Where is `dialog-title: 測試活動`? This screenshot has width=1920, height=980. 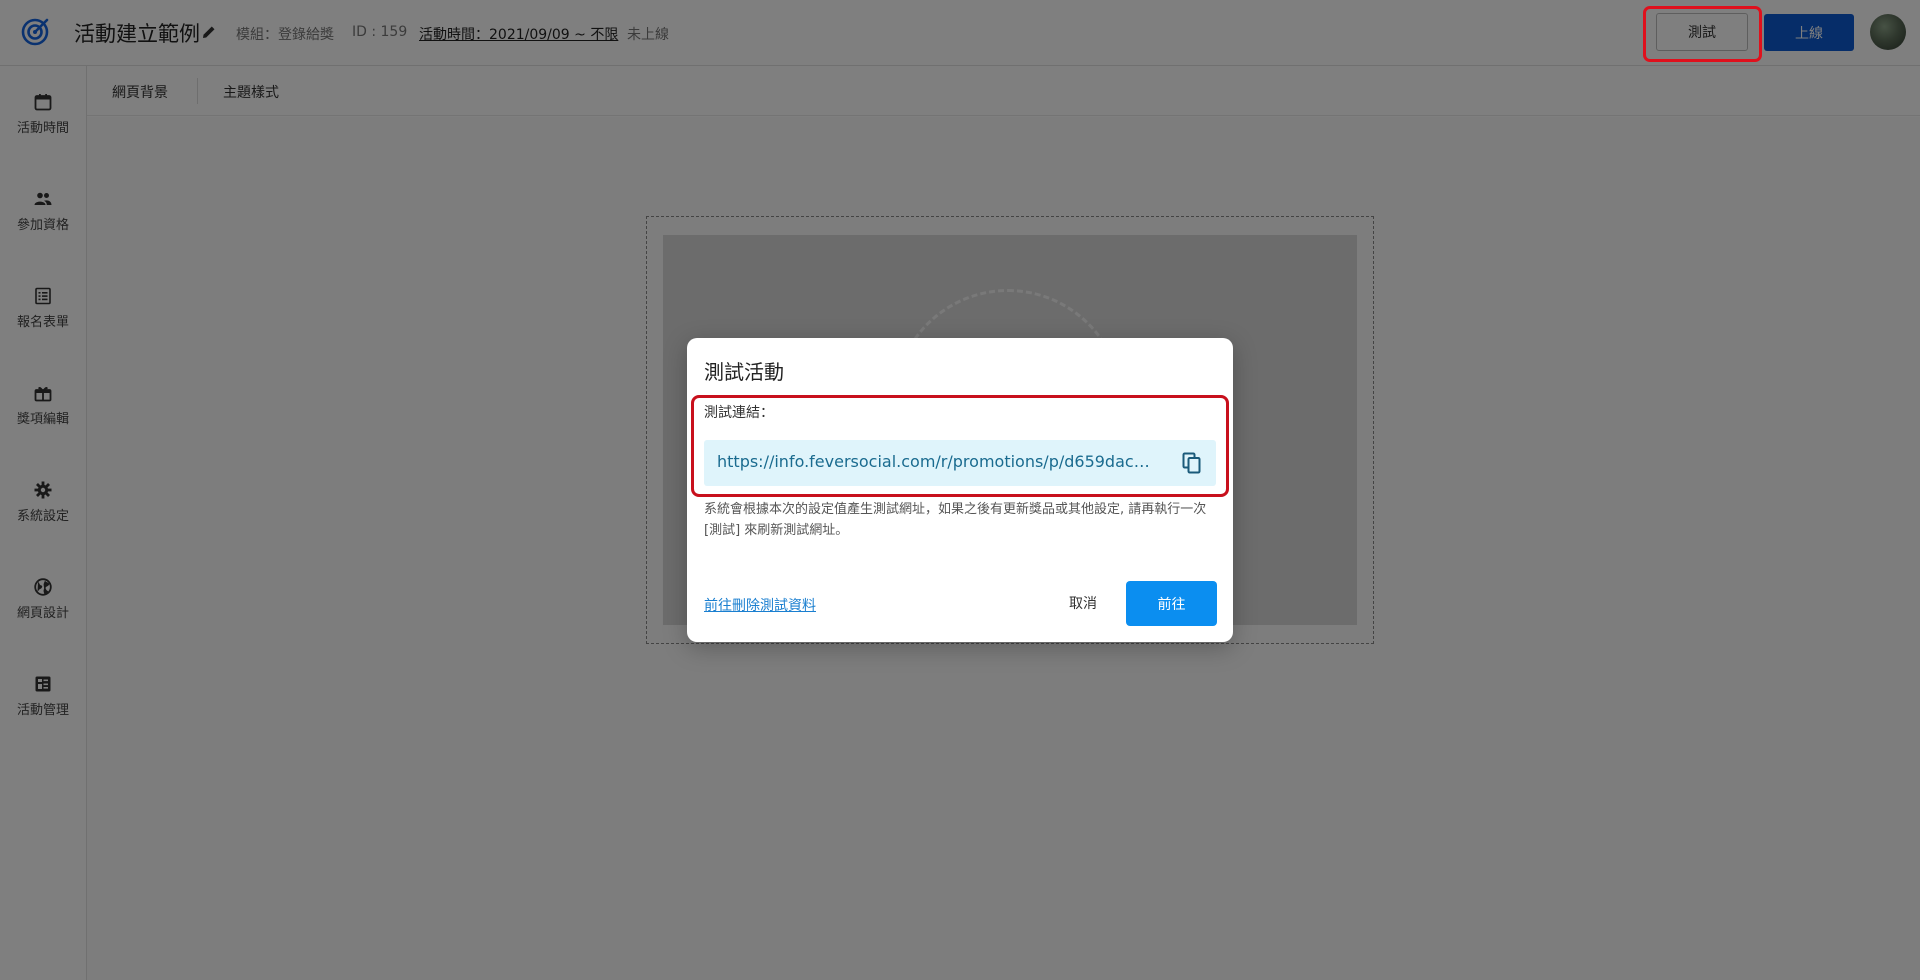
dialog-title: 測試活動 is located at coordinates (744, 372).